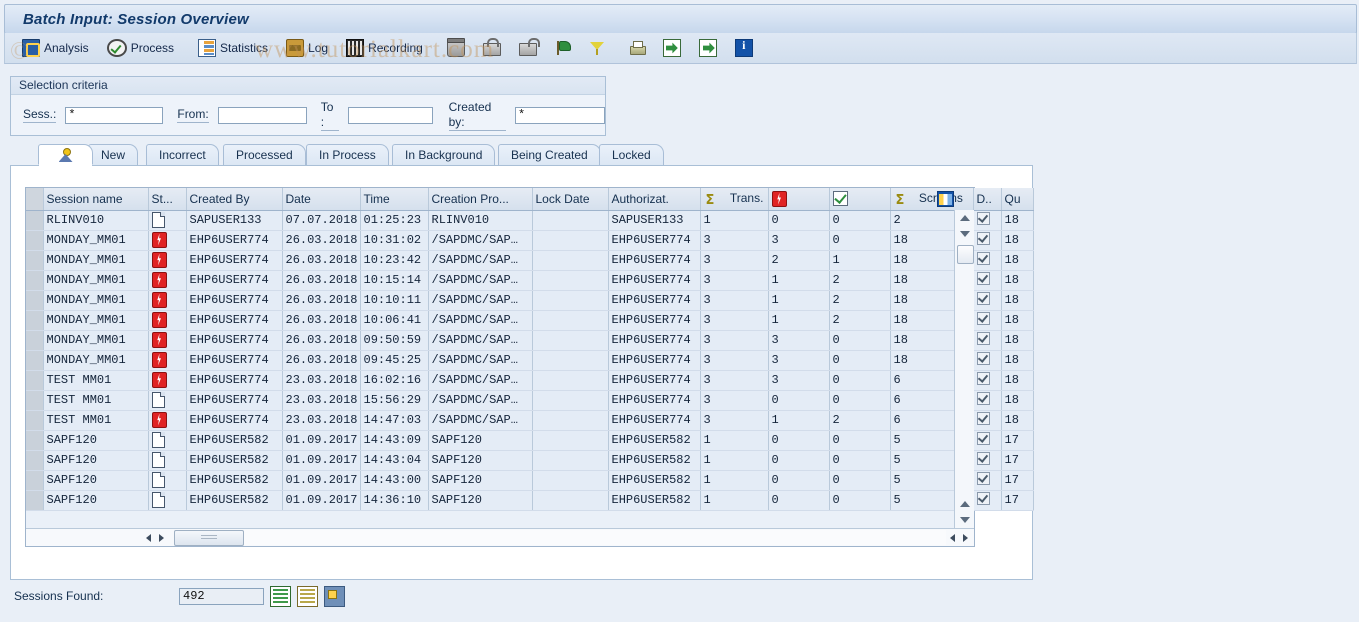 The image size is (1359, 622). I want to click on hscroll-right-button, so click(161, 537).